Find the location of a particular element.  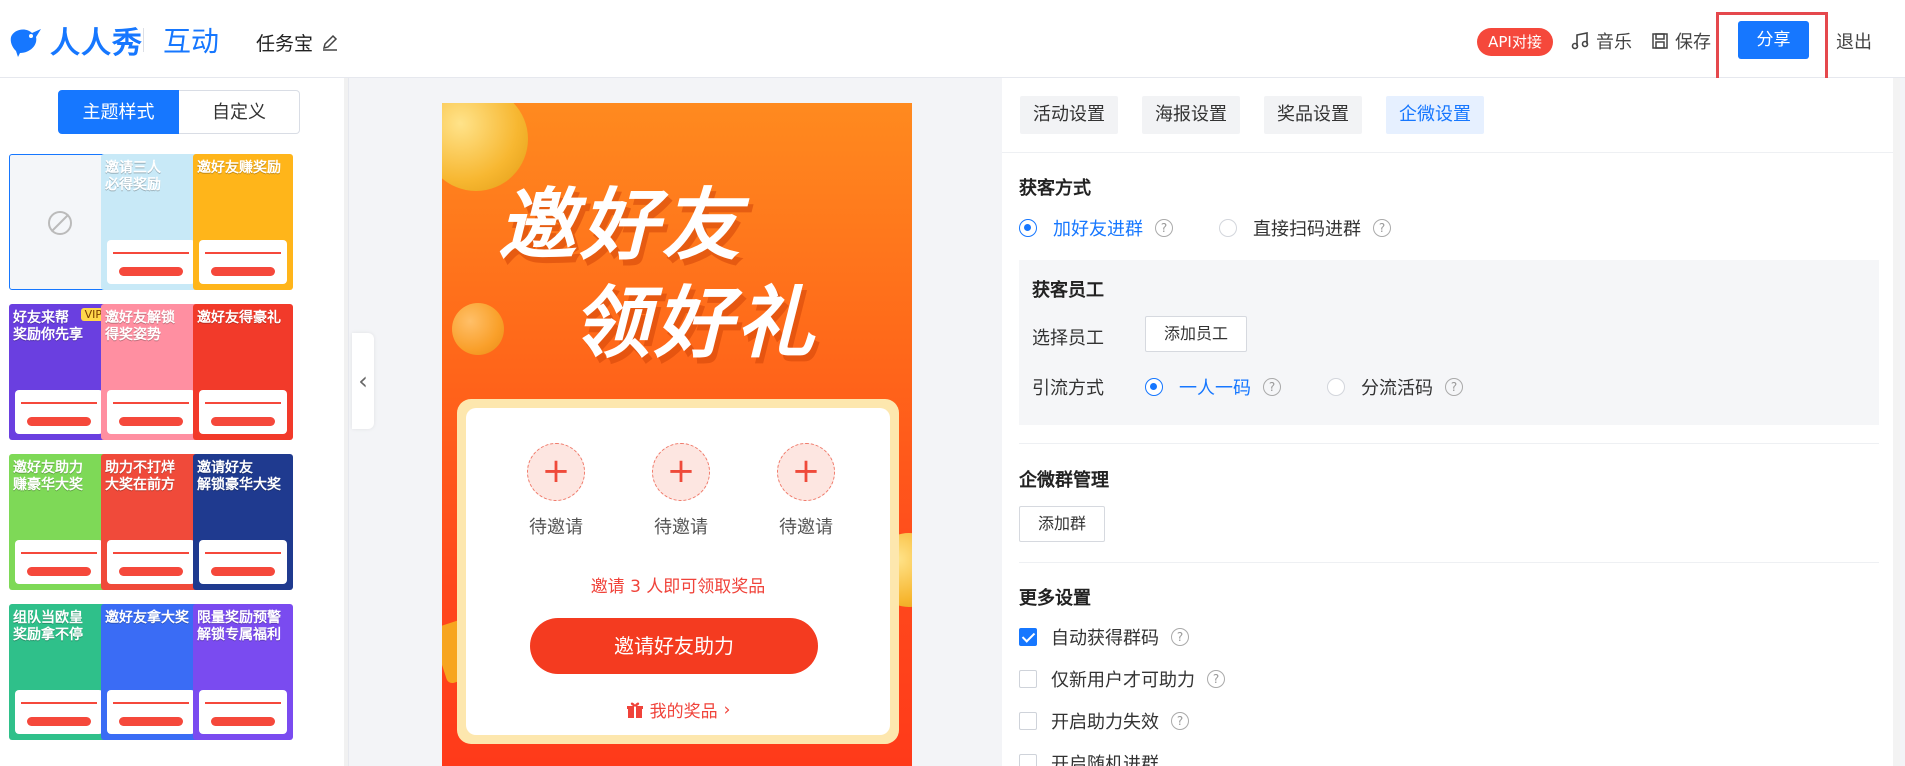

collapse-panel-button: ‹ is located at coordinates (363, 381).